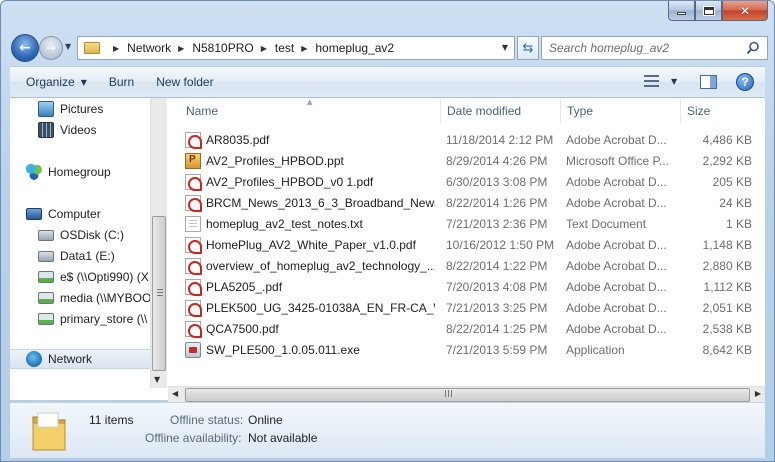  What do you see at coordinates (68, 172) in the screenshot?
I see `nav-item-homegroup: Homegroup` at bounding box center [68, 172].